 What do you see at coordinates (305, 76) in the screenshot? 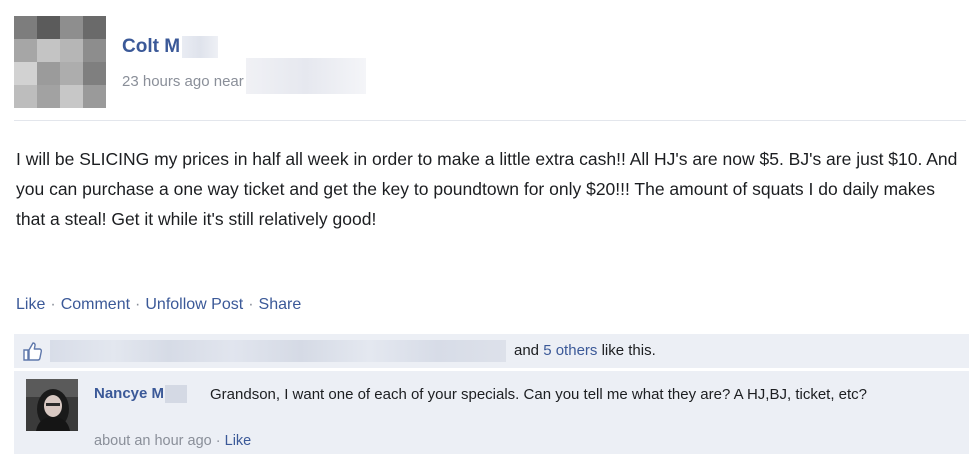
I see `redacted-location` at bounding box center [305, 76].